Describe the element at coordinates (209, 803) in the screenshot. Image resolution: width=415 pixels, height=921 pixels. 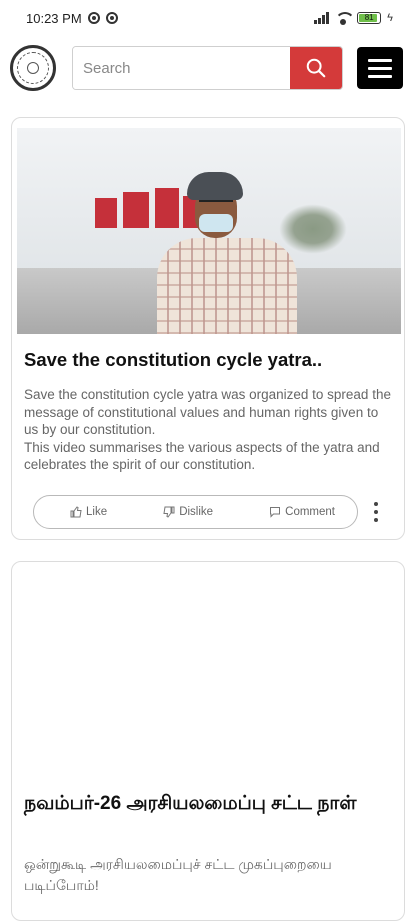
I see `post-title: நவம்பர்-26 அரசியலமைப்பு சட்ட நாள்` at that location.